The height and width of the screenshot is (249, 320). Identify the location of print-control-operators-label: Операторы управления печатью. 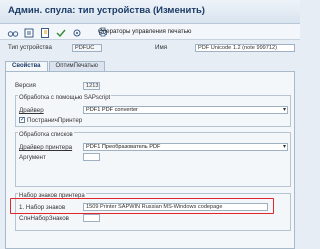
(145, 31).